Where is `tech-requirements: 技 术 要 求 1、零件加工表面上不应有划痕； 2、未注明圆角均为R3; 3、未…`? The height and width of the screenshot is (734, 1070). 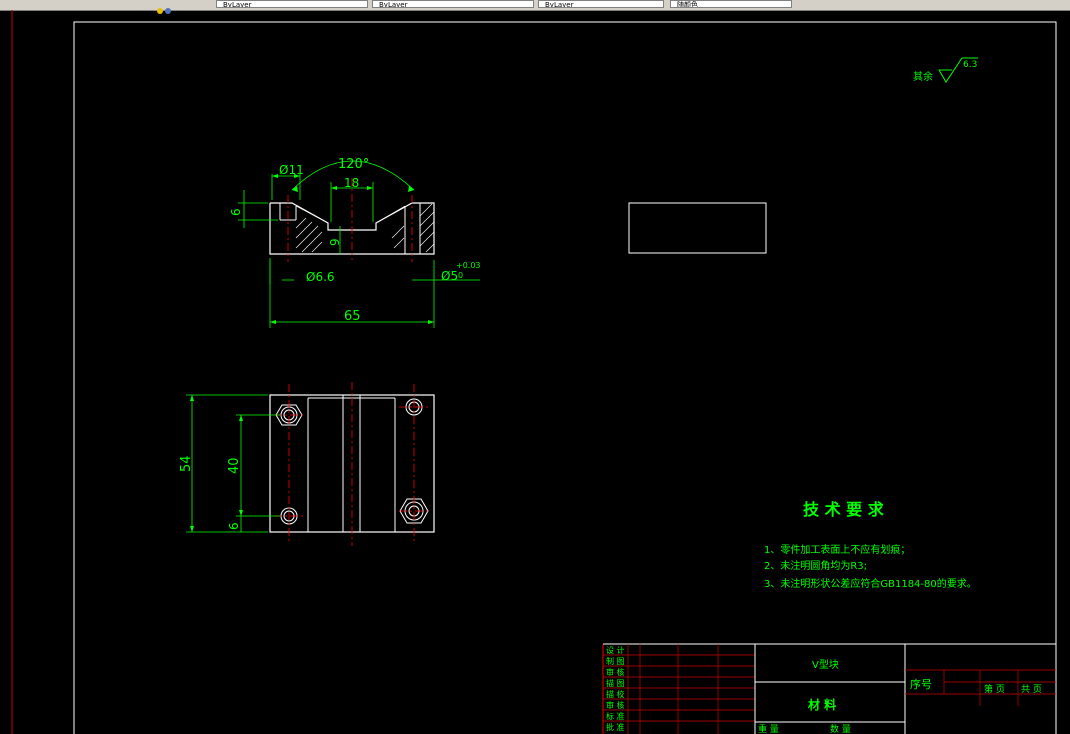
tech-requirements: 技 术 要 求 1、零件加工表面上不应有划痕； 2、未注明圆角均为R3; 3、未… is located at coordinates (870, 545).